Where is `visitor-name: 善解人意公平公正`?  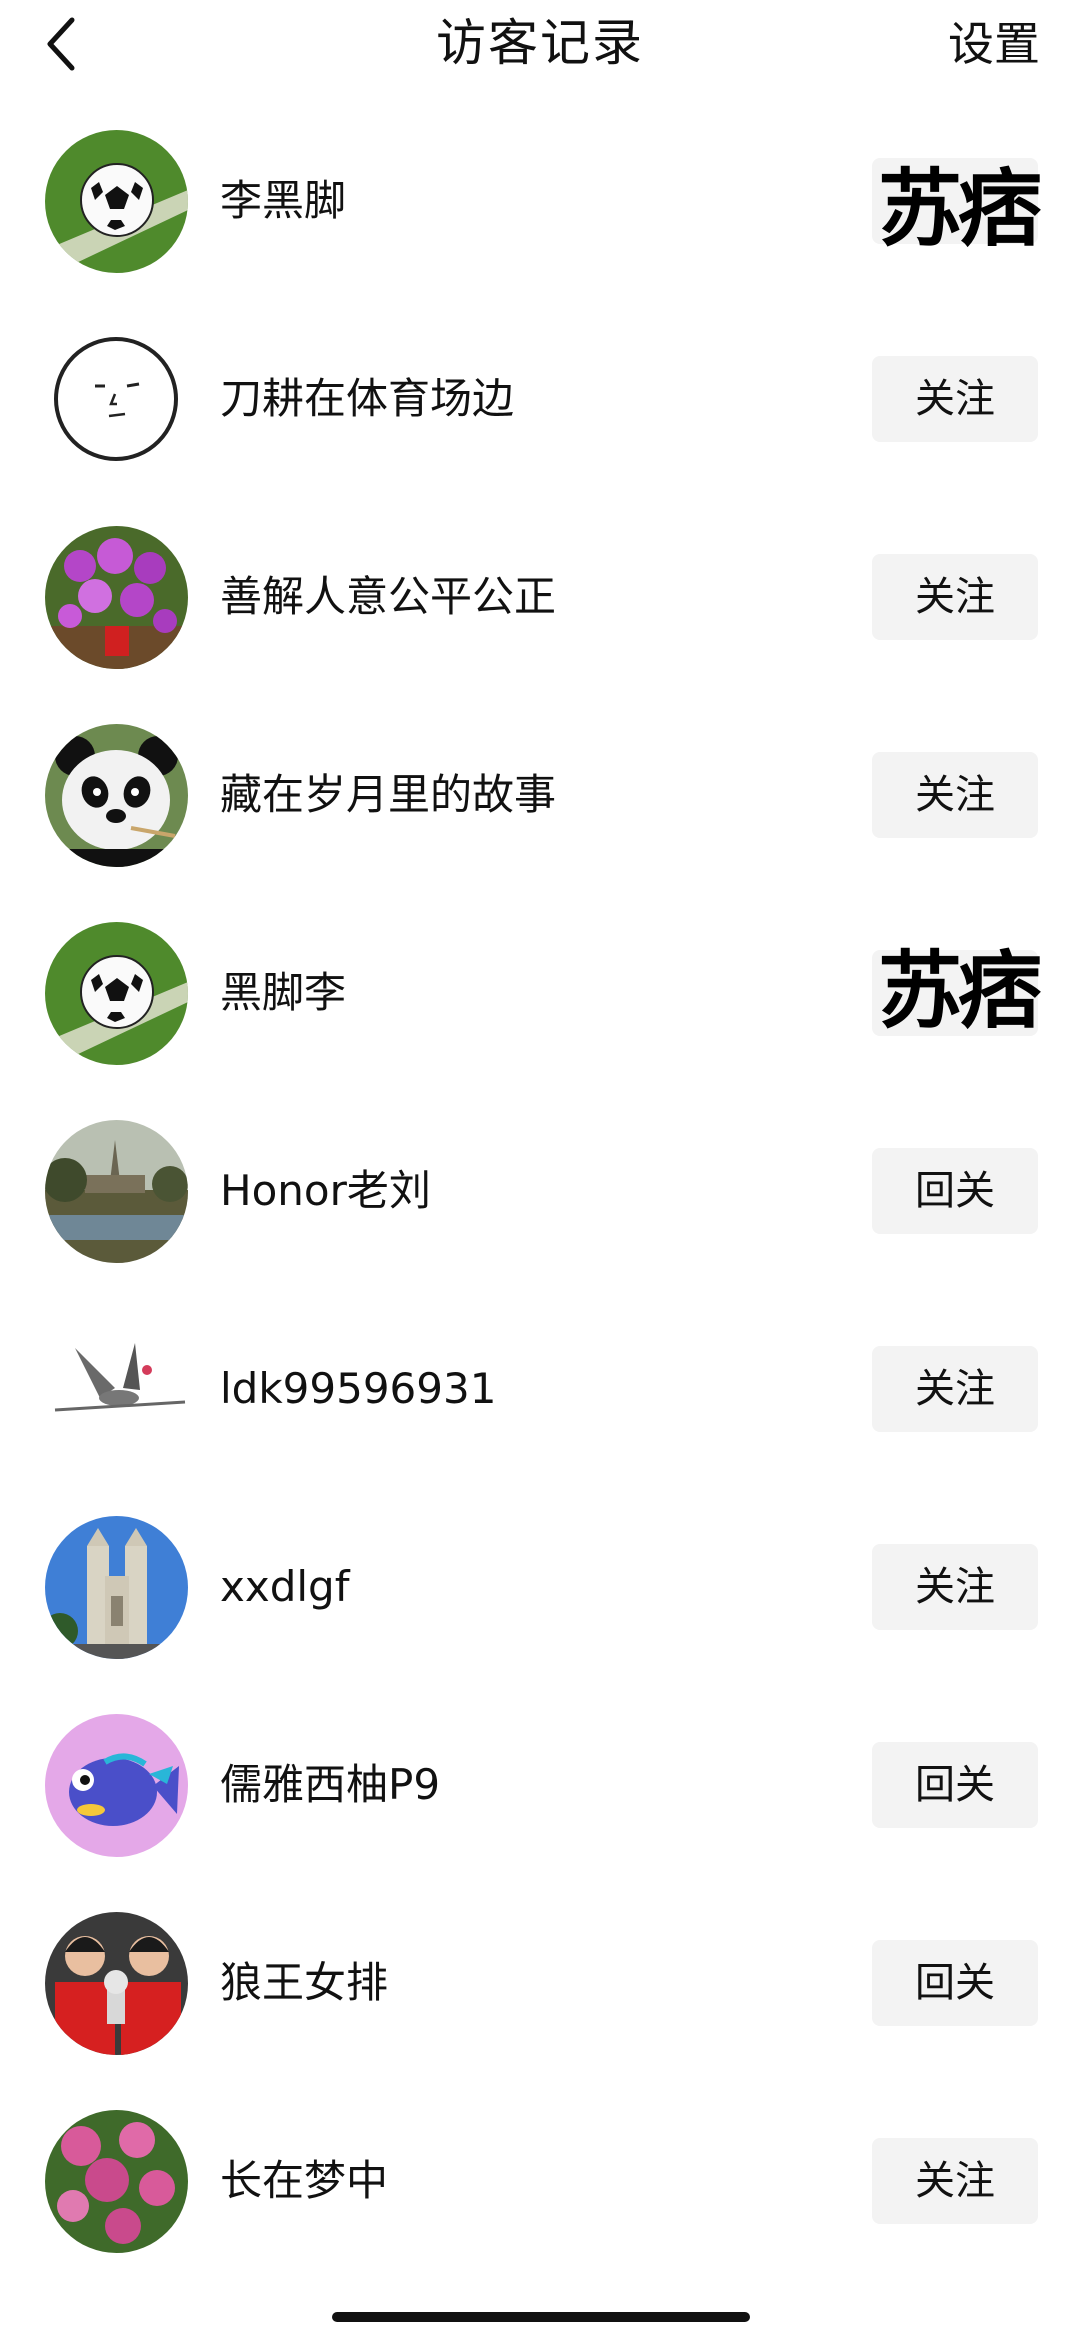
visitor-name: 善解人意公平公正 is located at coordinates (388, 597).